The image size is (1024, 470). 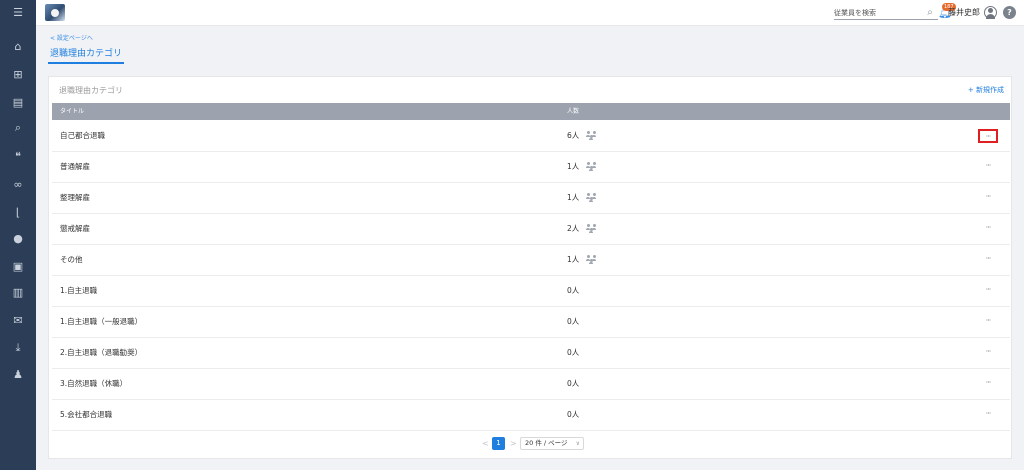 I want to click on chat-icon: ❝, so click(x=18, y=156).